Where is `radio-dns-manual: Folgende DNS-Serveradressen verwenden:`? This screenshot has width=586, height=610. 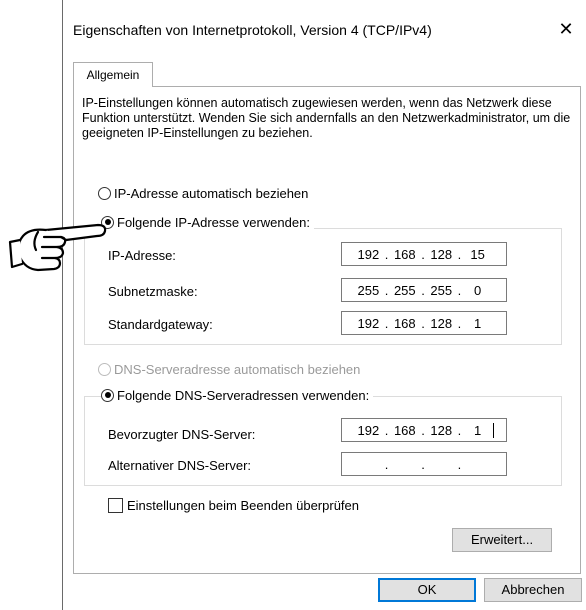 radio-dns-manual: Folgende DNS-Serveradressen verwenden: is located at coordinates (237, 395).